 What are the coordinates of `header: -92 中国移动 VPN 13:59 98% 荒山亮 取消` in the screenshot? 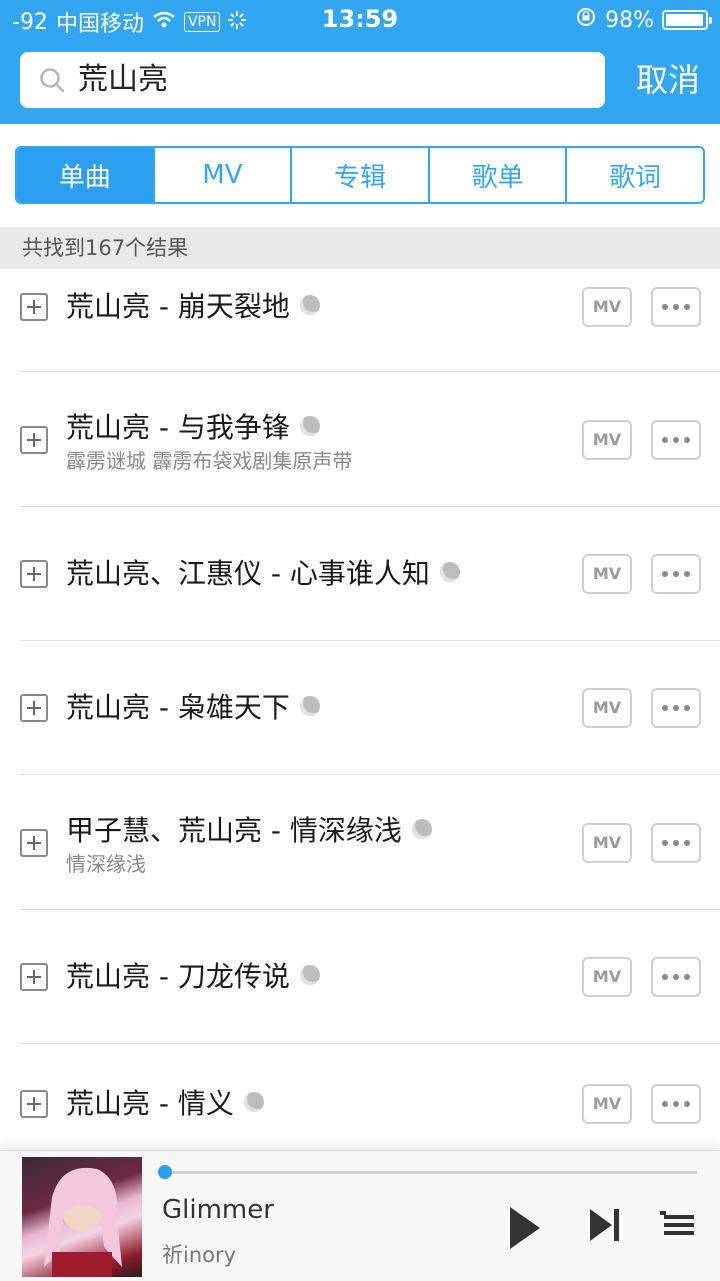 It's located at (360, 62).